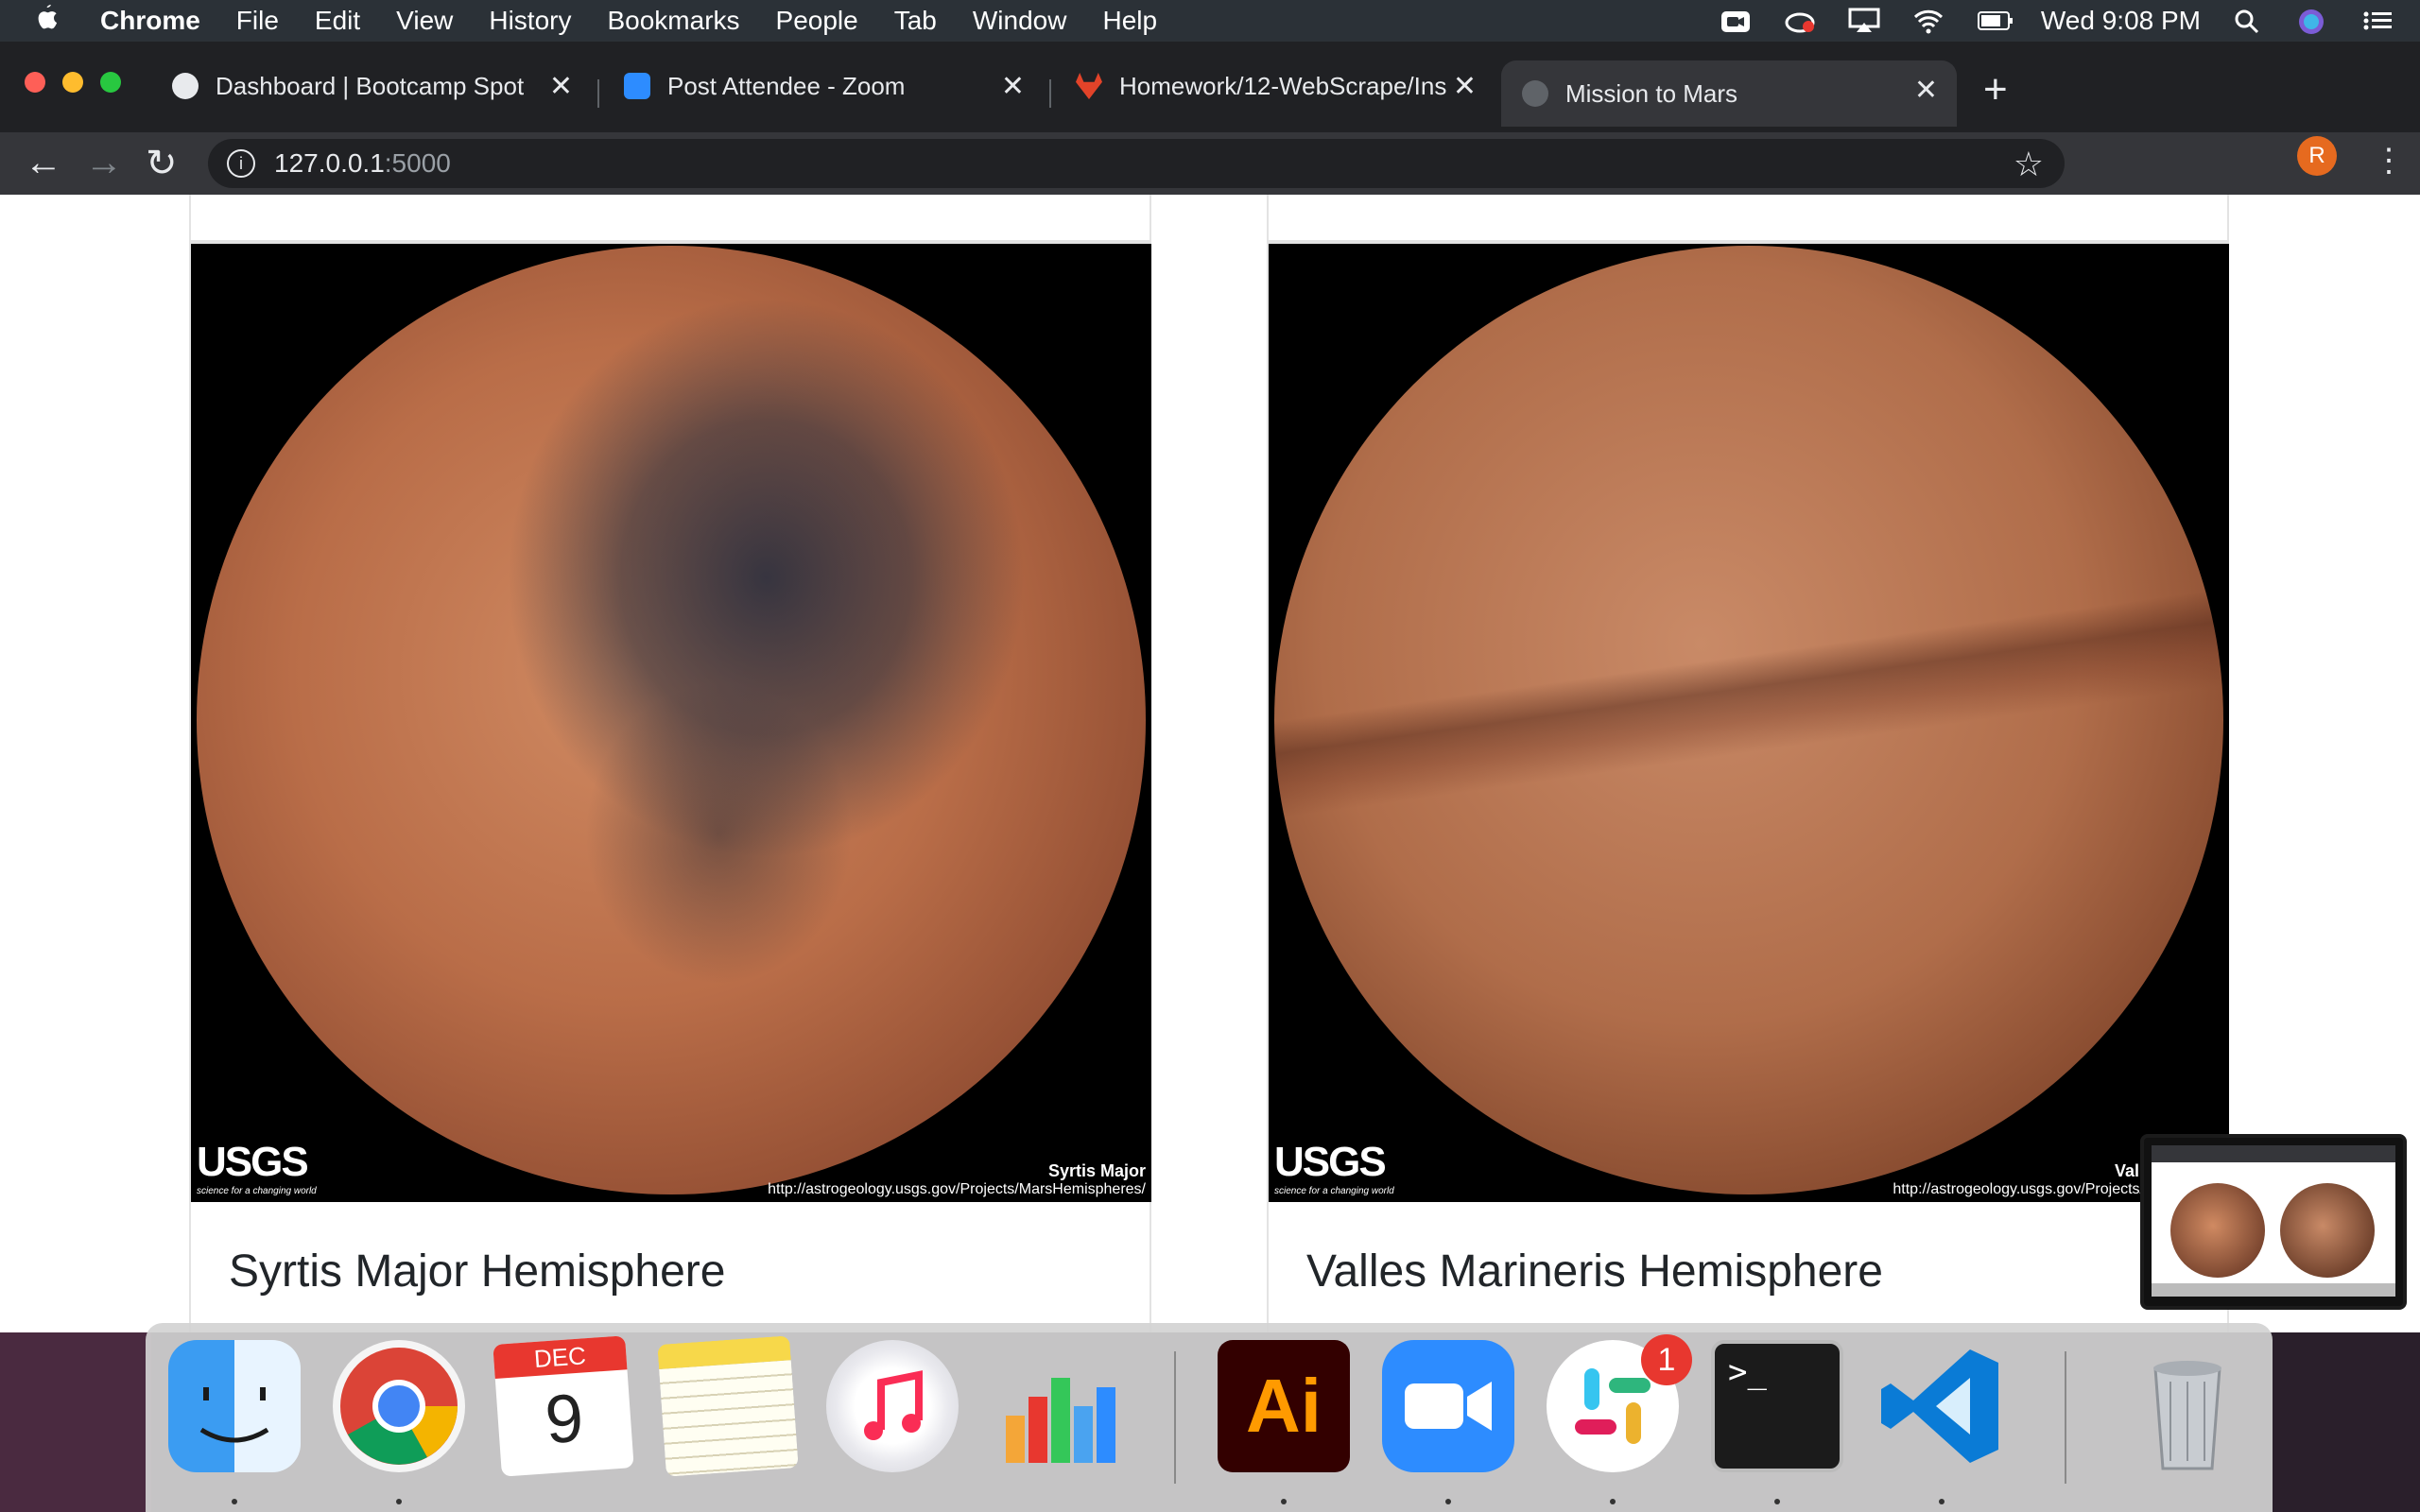 The height and width of the screenshot is (1512, 2420). I want to click on music-icon, so click(892, 1406).